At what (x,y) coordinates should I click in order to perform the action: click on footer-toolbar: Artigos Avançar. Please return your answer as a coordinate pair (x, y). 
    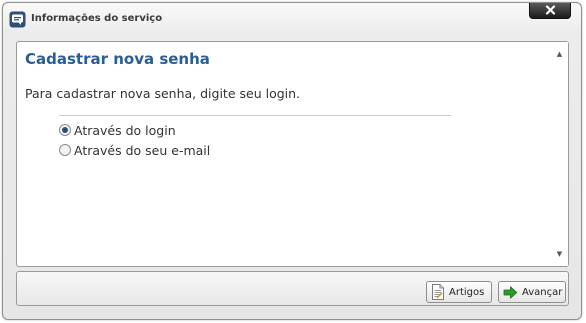
    Looking at the image, I should click on (292, 288).